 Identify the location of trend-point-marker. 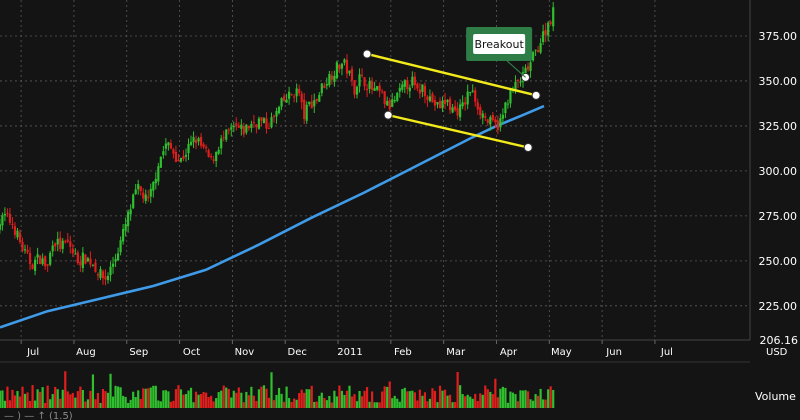
(367, 54).